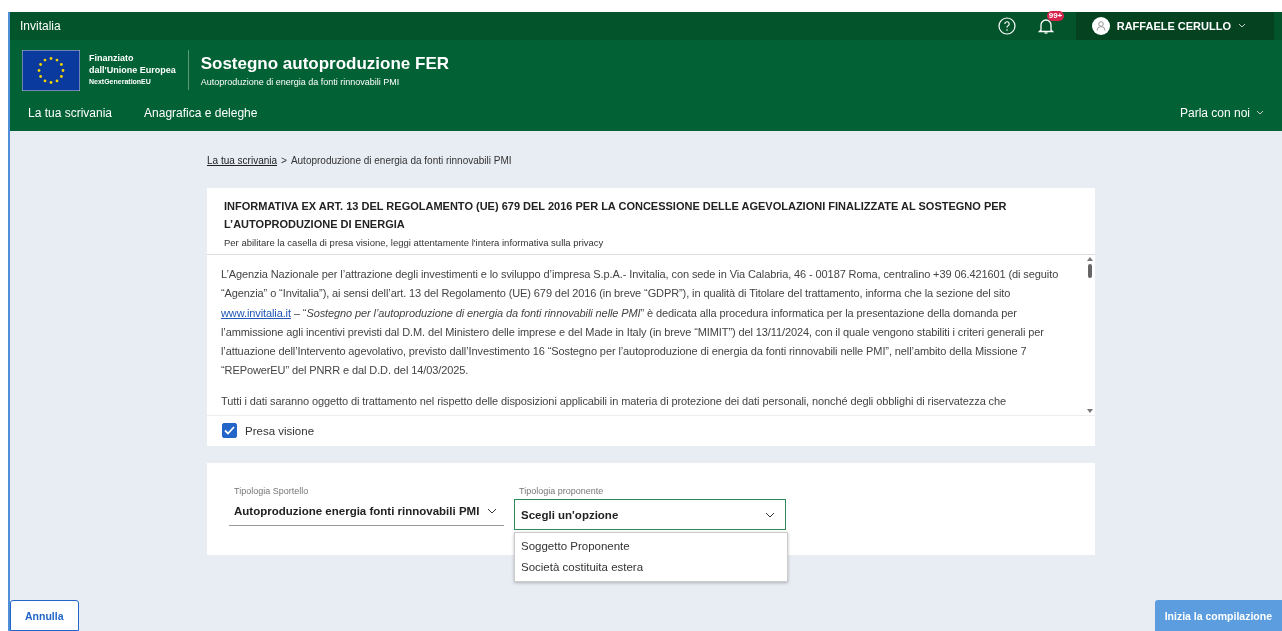  I want to click on dropdown-option: Soggetto Proponente, so click(651, 546).